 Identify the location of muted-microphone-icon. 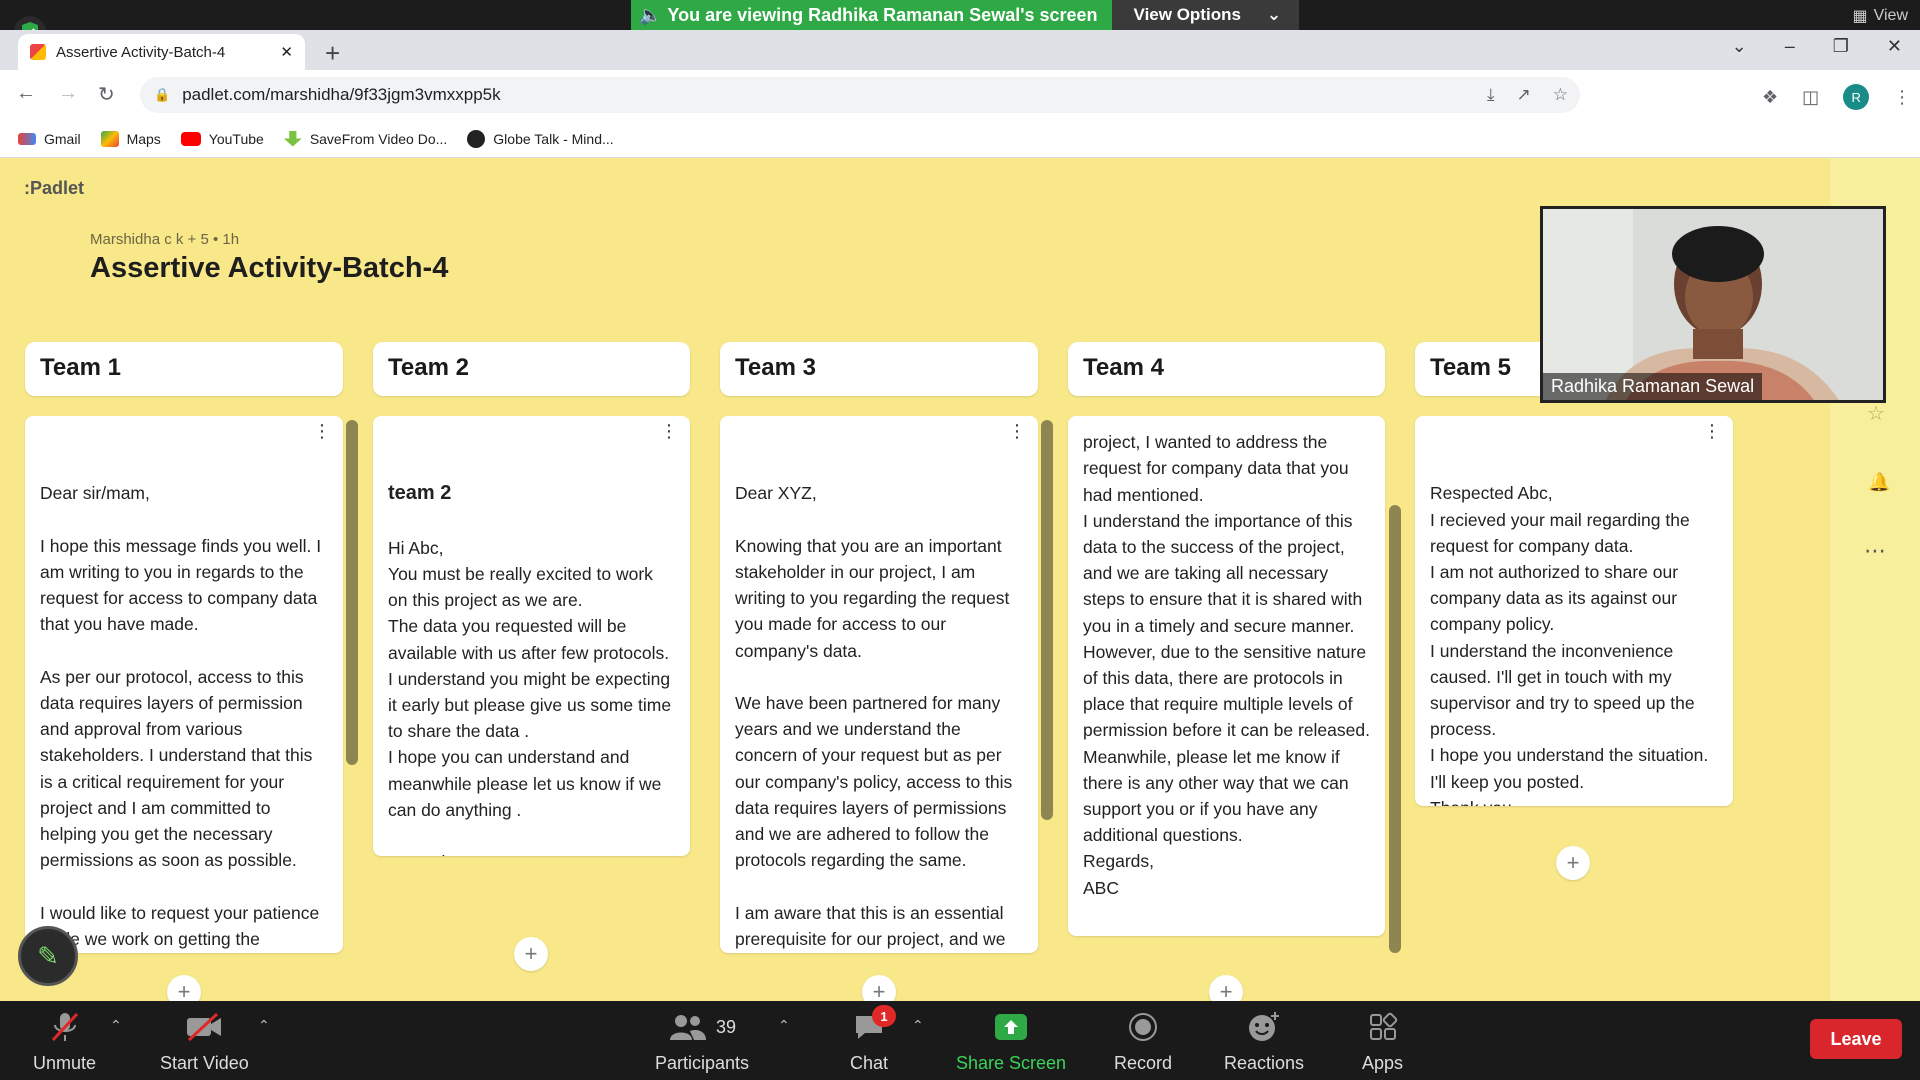
(65, 1027).